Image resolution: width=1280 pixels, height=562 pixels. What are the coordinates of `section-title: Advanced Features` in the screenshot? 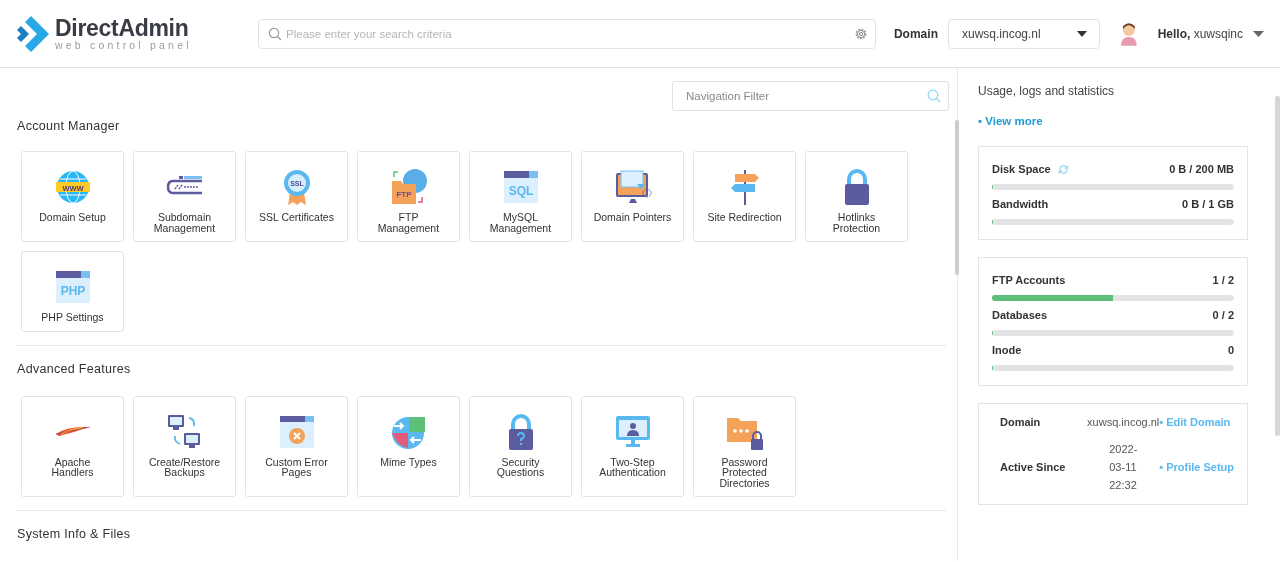 It's located at (74, 368).